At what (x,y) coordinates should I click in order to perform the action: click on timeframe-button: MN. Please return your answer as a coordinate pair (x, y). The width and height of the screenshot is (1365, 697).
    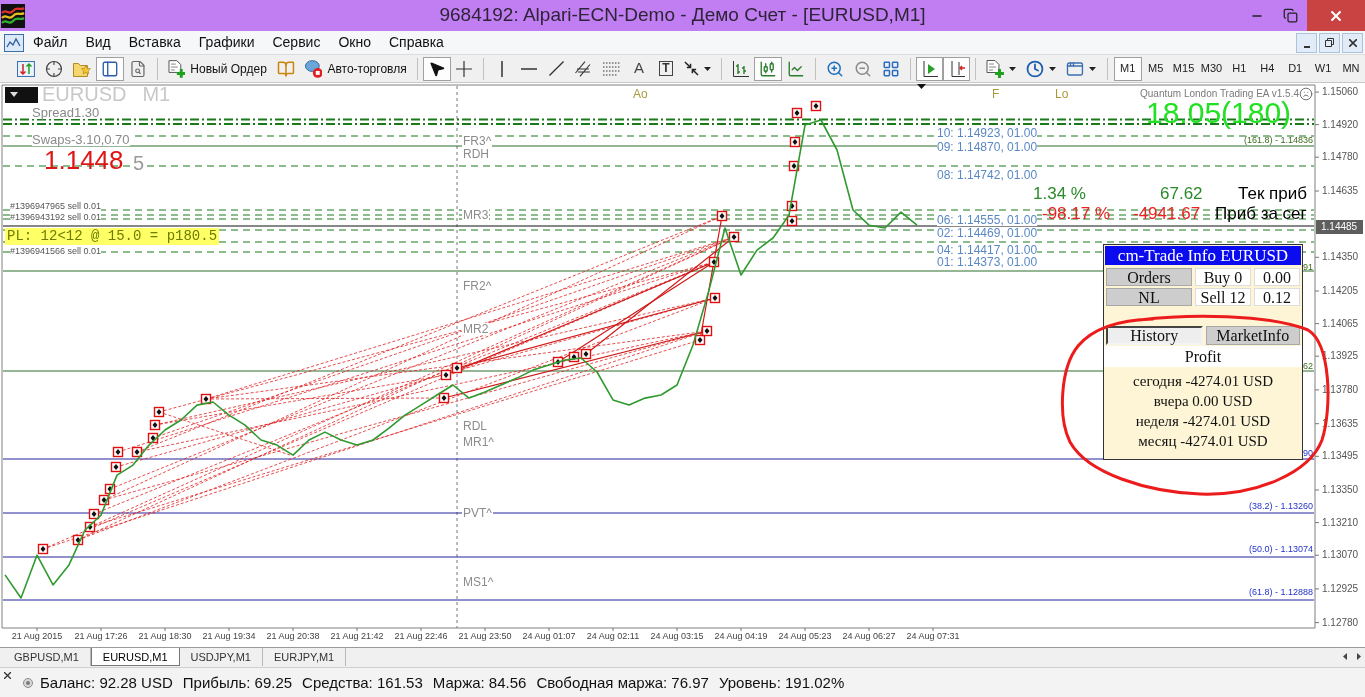
    Looking at the image, I should click on (1351, 68).